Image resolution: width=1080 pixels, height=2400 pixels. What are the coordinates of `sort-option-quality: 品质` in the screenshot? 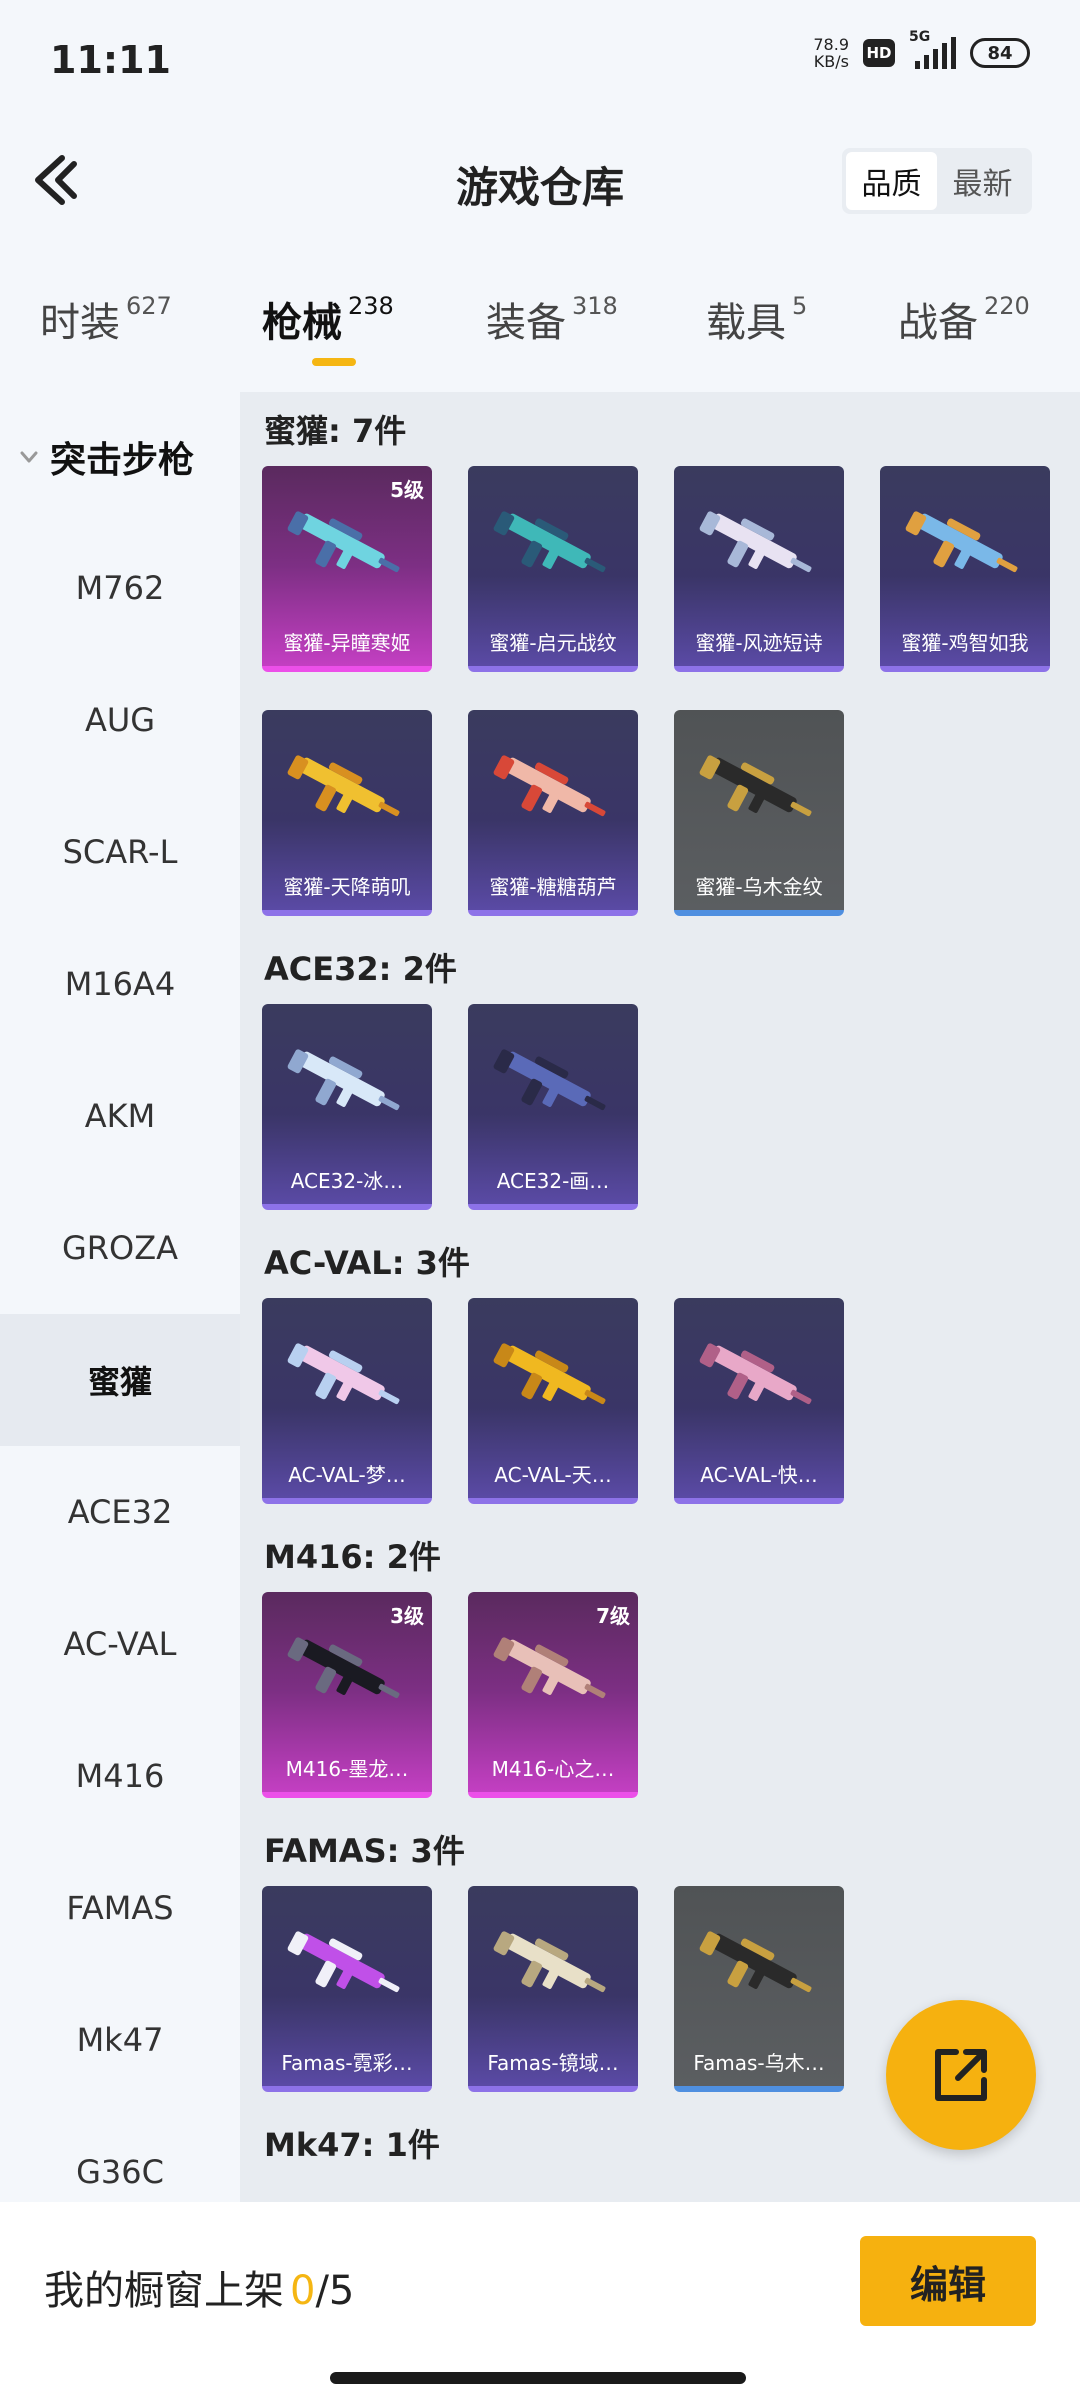 It's located at (891, 181).